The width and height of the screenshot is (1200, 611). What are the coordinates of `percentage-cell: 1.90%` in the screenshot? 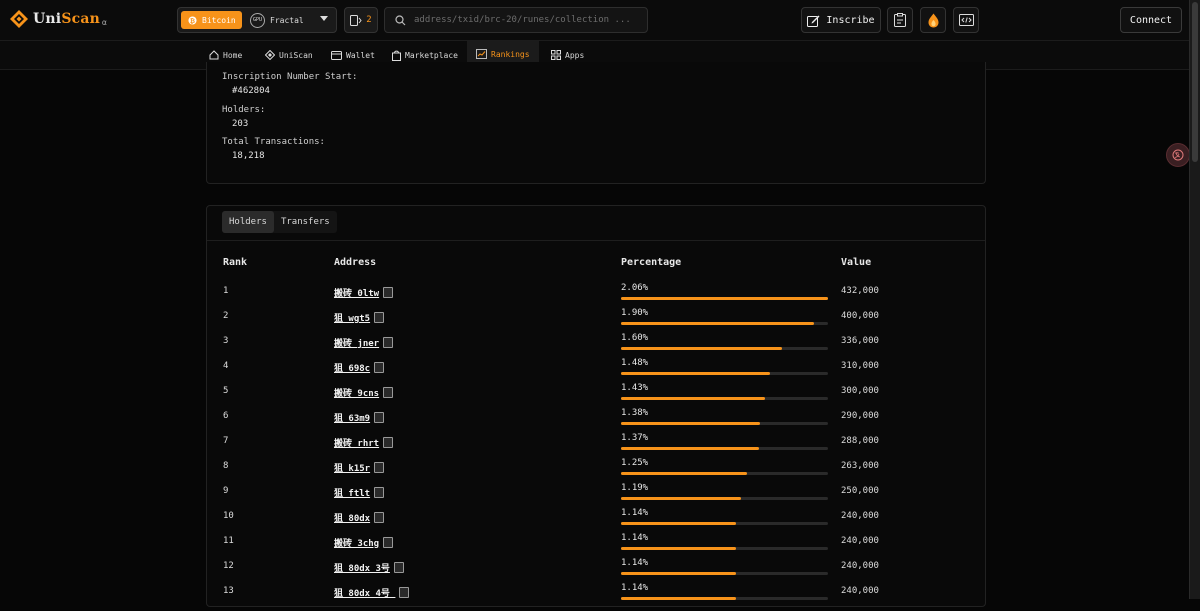 It's located at (635, 313).